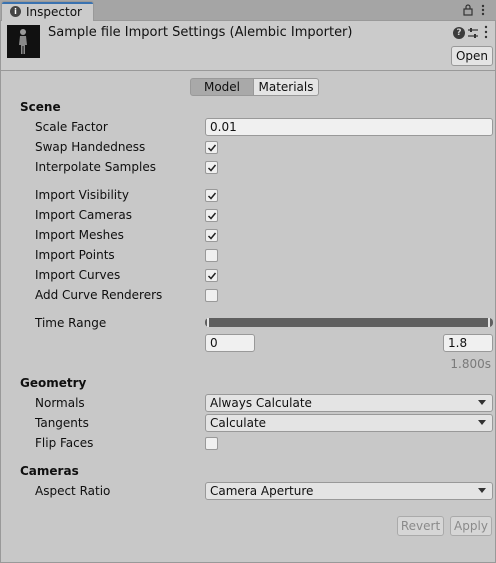  Describe the element at coordinates (468, 343) in the screenshot. I see `time-range-end-field: 1.8` at that location.